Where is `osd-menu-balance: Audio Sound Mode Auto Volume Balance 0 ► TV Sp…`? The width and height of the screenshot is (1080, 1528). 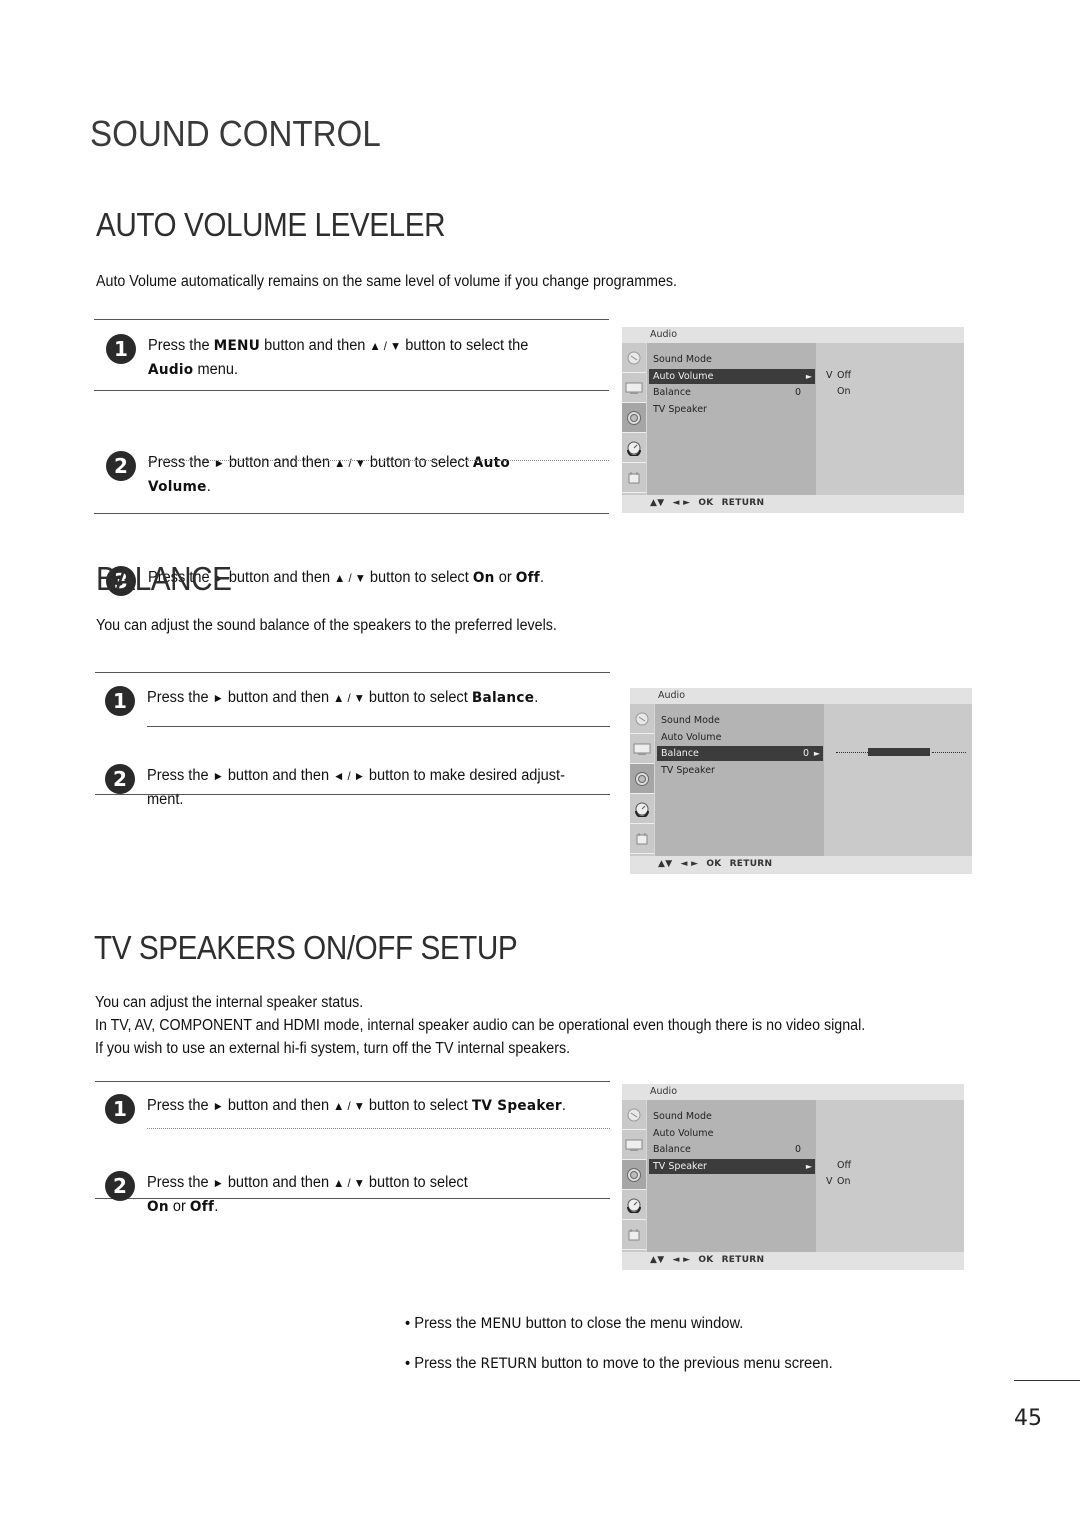
osd-menu-balance: Audio Sound Mode Auto Volume Balance 0 ► TV Sp… is located at coordinates (801, 781).